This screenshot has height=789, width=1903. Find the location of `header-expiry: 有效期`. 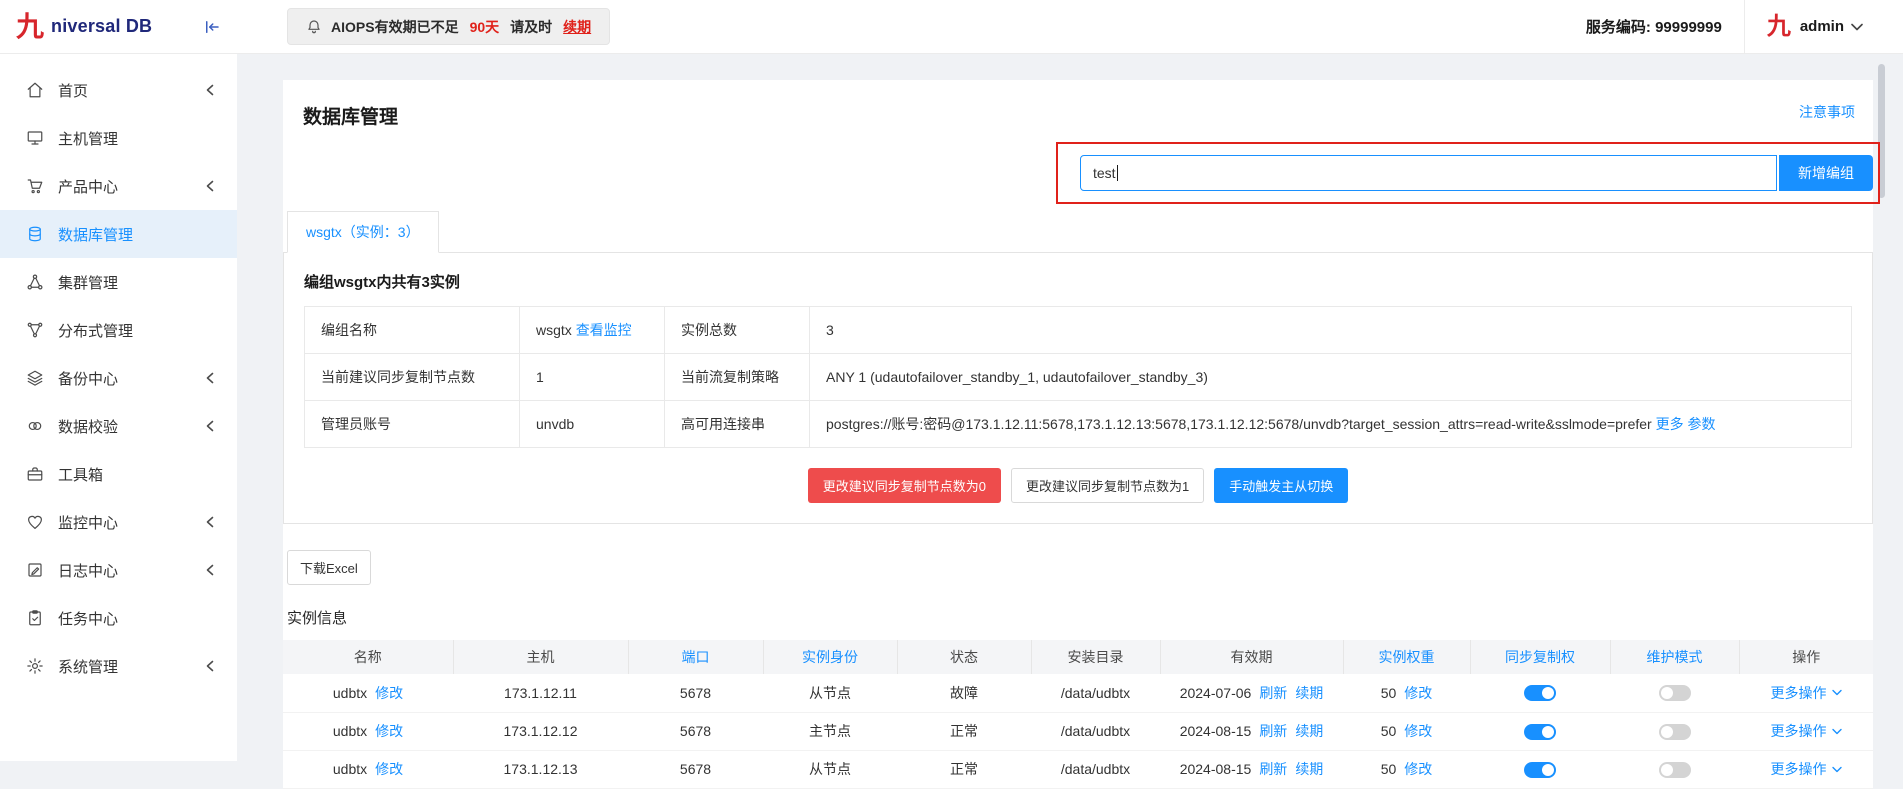

header-expiry: 有效期 is located at coordinates (1252, 657).